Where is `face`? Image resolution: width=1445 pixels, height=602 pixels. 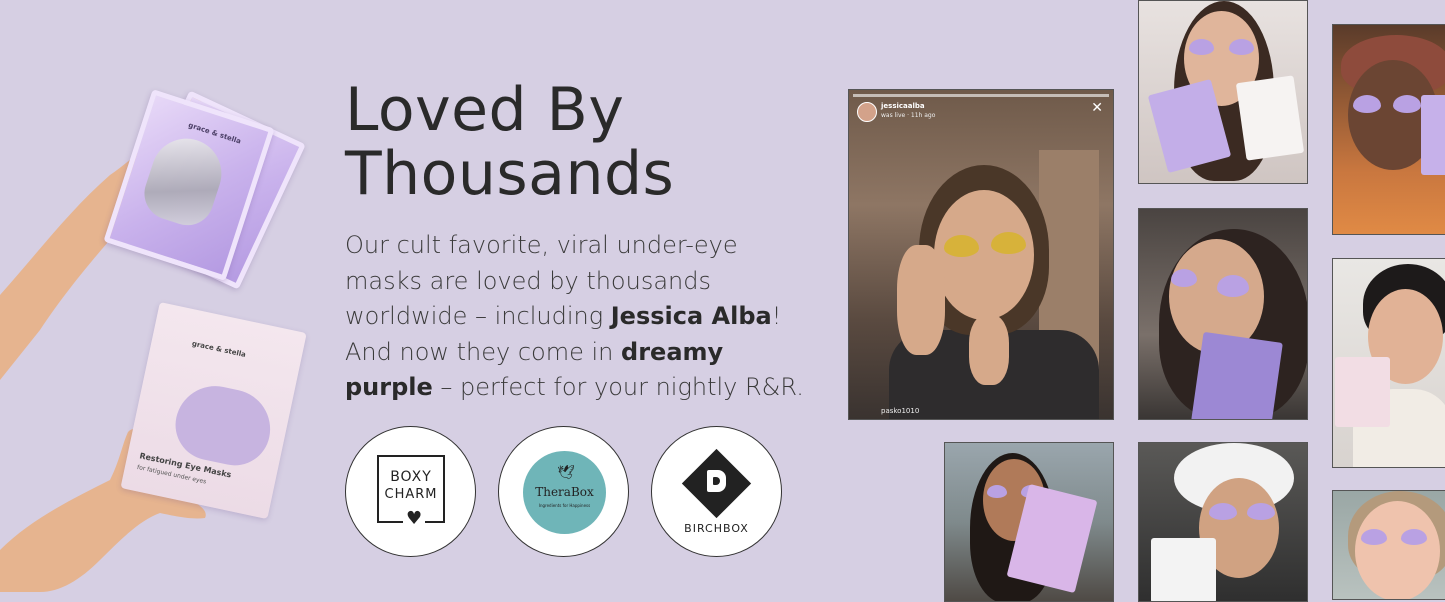
face is located at coordinates (984, 255).